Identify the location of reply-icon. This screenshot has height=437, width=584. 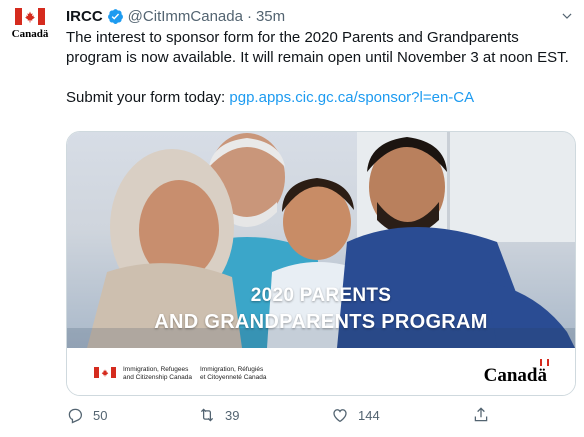
(75, 416).